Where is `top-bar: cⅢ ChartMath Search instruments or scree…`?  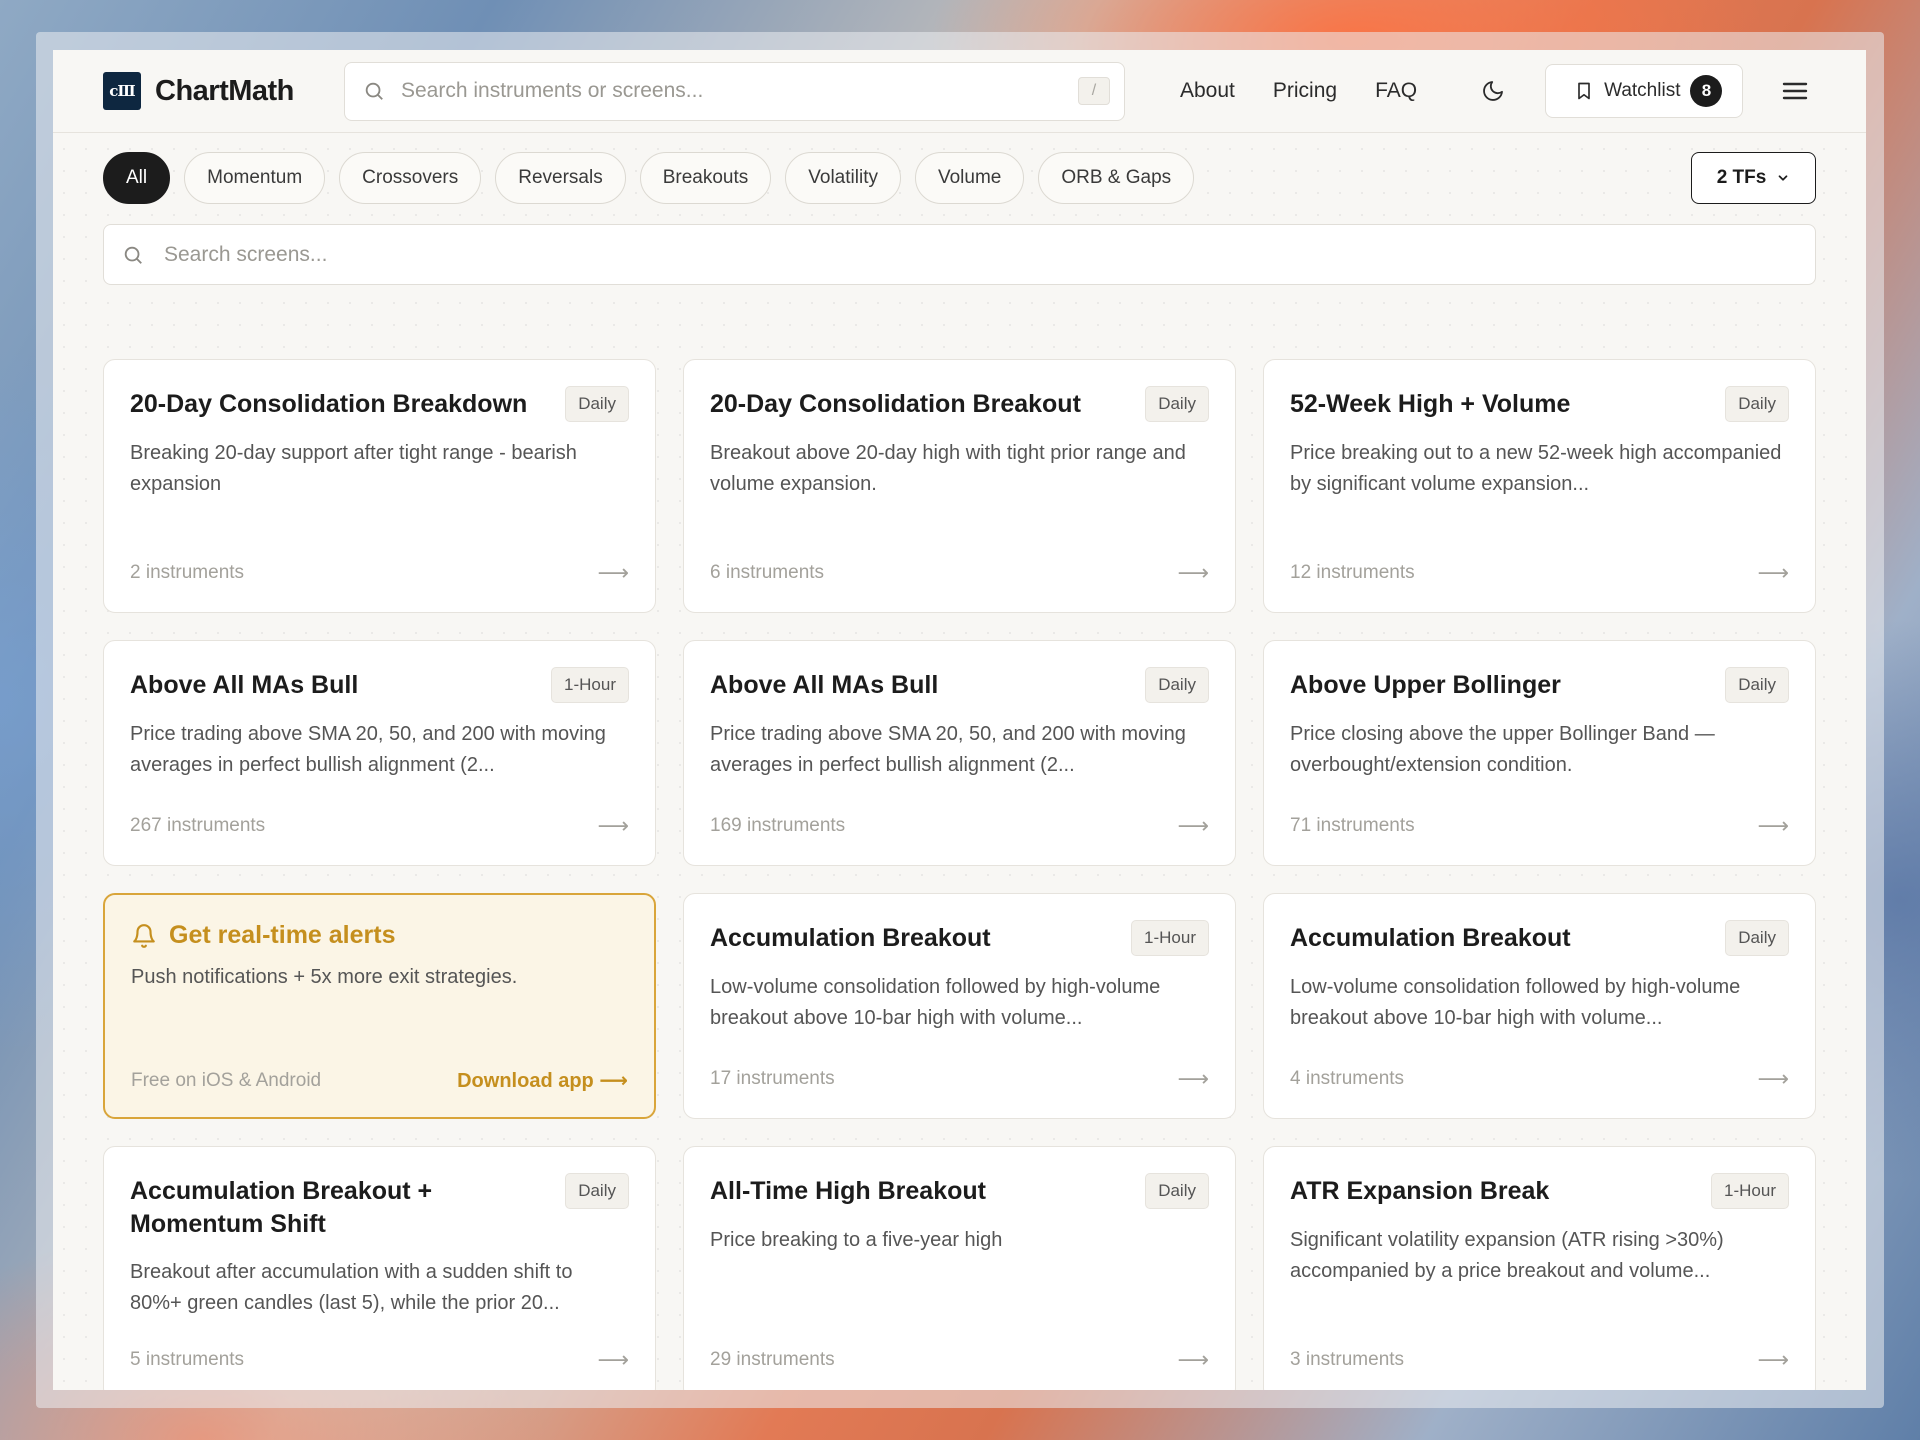 top-bar: cⅢ ChartMath Search instruments or scree… is located at coordinates (959, 91).